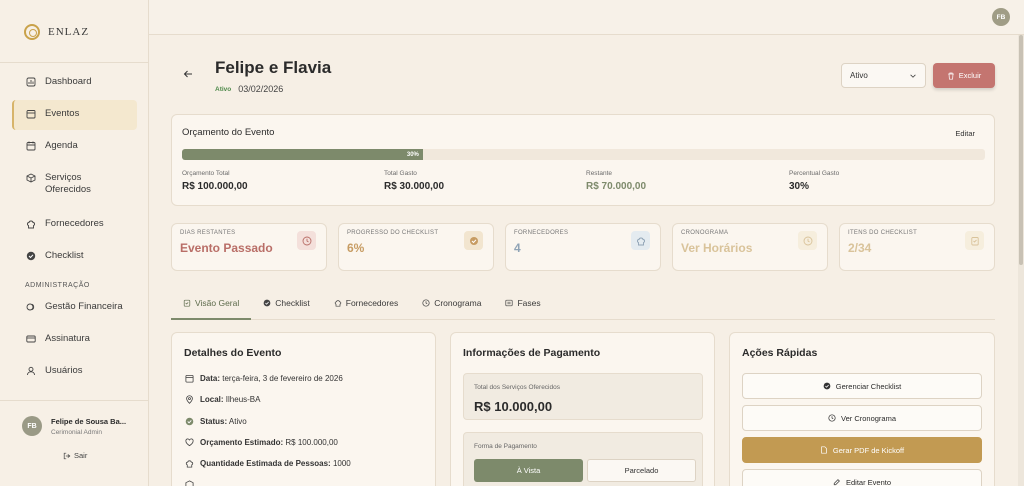 Image resolution: width=1024 pixels, height=486 pixels. I want to click on sidebar-item-eventos: Eventos, so click(74, 115).